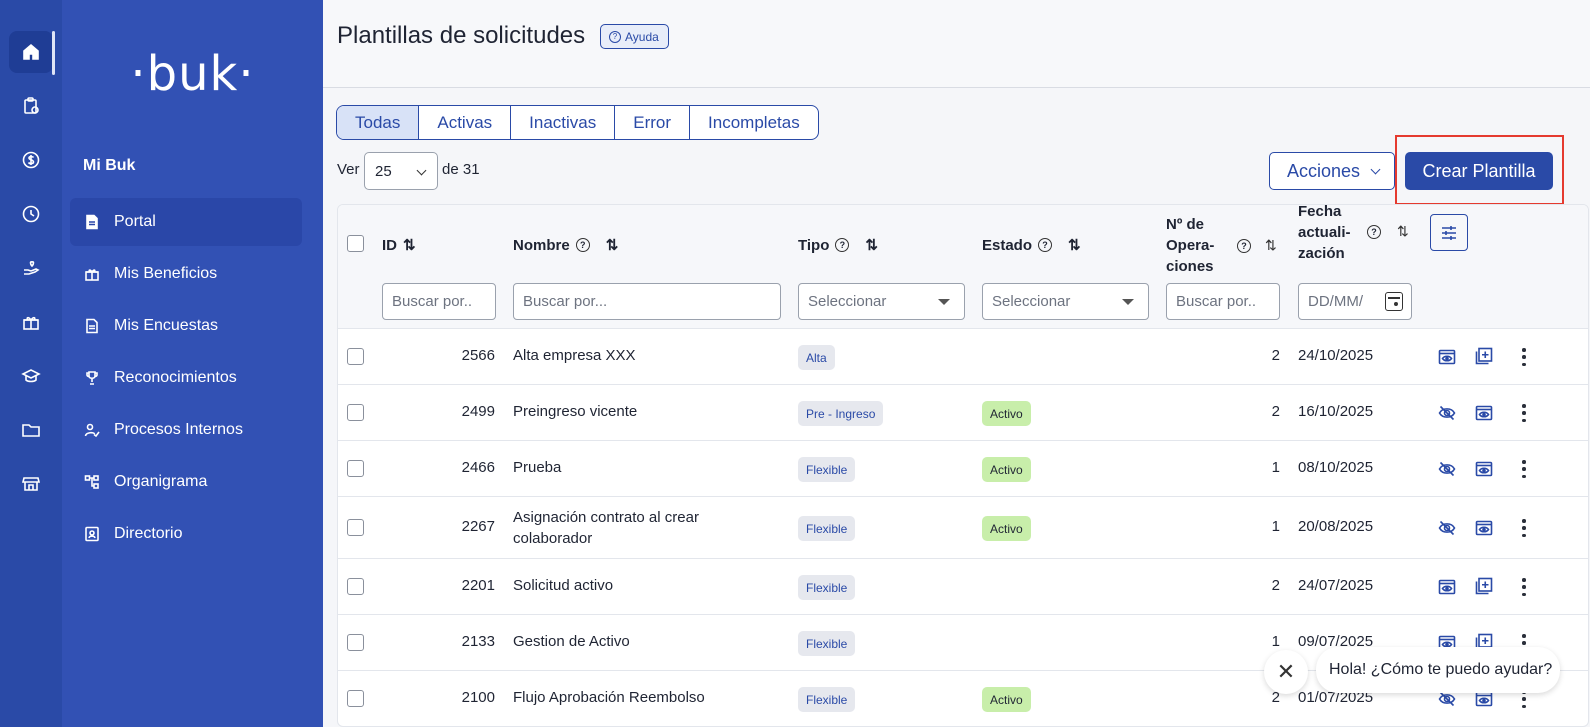 This screenshot has width=1590, height=727. I want to click on rail-home, so click(32, 53).